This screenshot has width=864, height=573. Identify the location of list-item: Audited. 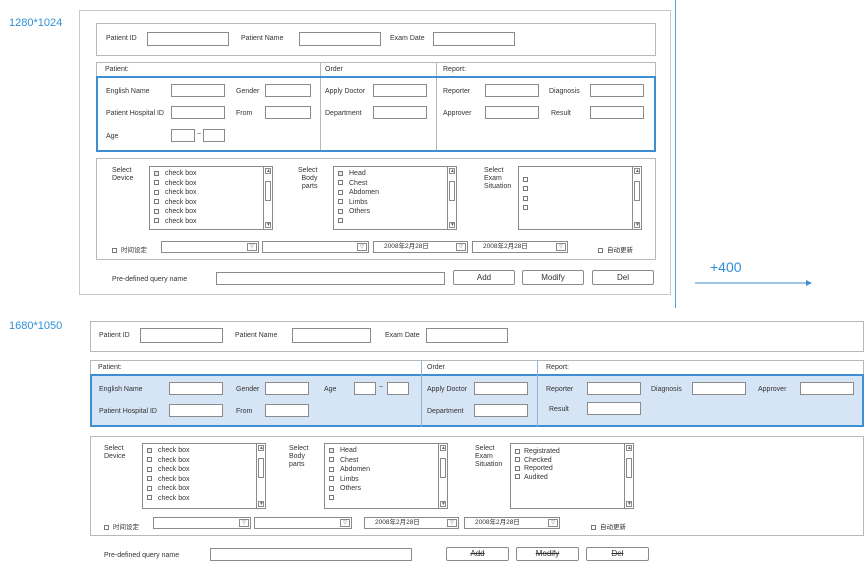
(537, 478).